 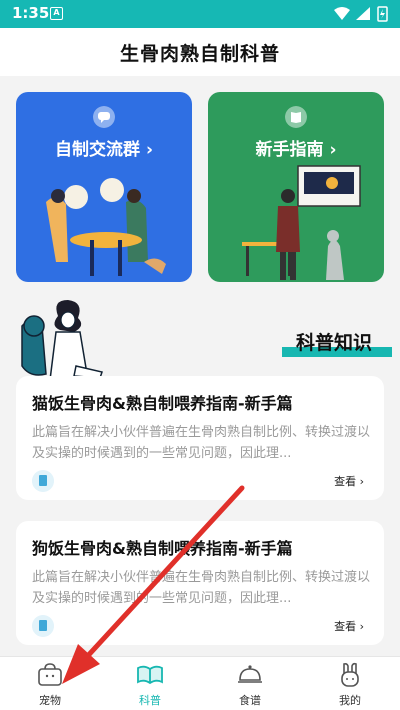 I want to click on tab-label: 宠物, so click(x=50, y=700).